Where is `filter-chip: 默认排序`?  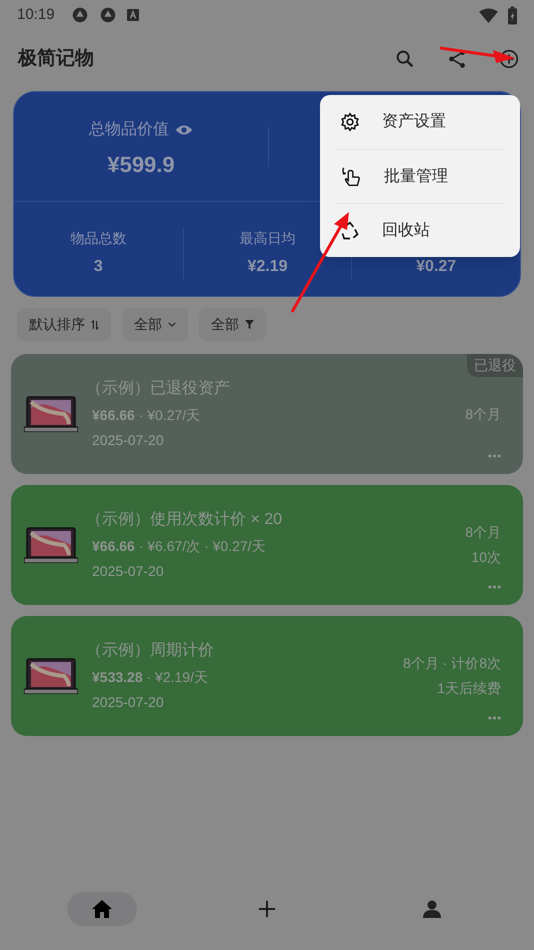 filter-chip: 默认排序 is located at coordinates (64, 324).